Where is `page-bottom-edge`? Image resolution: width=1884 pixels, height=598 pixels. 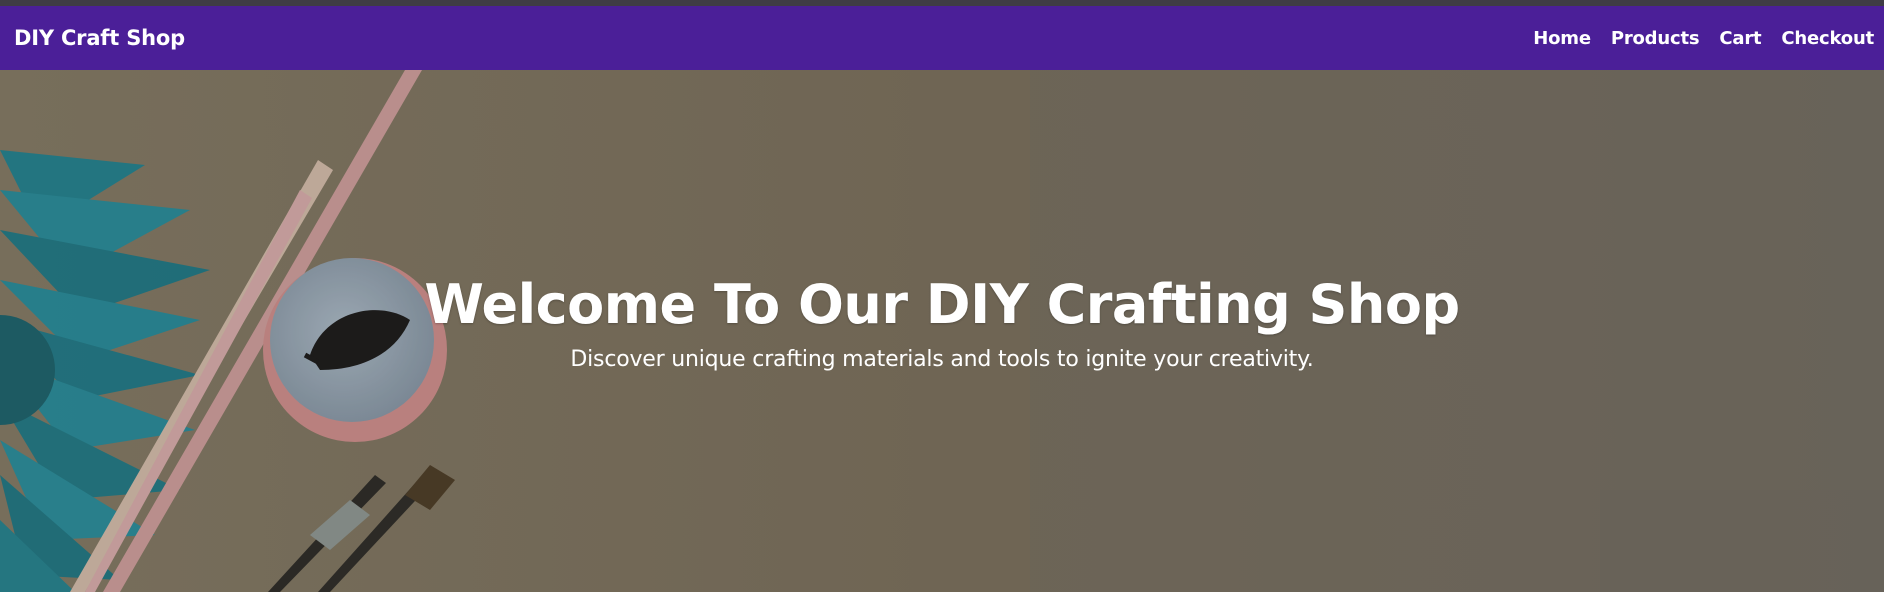 page-bottom-edge is located at coordinates (942, 595).